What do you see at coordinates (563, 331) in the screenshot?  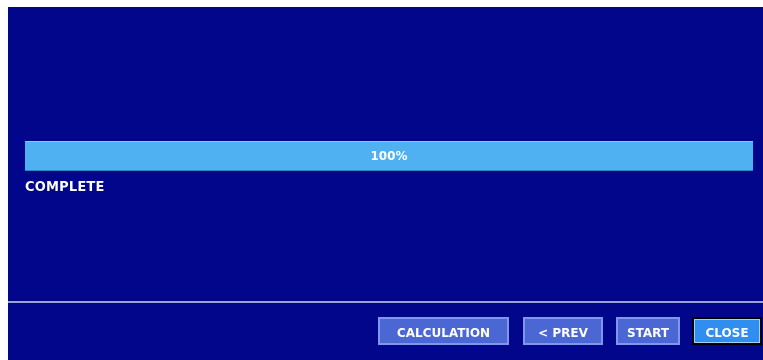 I see `prev-button: < PREV` at bounding box center [563, 331].